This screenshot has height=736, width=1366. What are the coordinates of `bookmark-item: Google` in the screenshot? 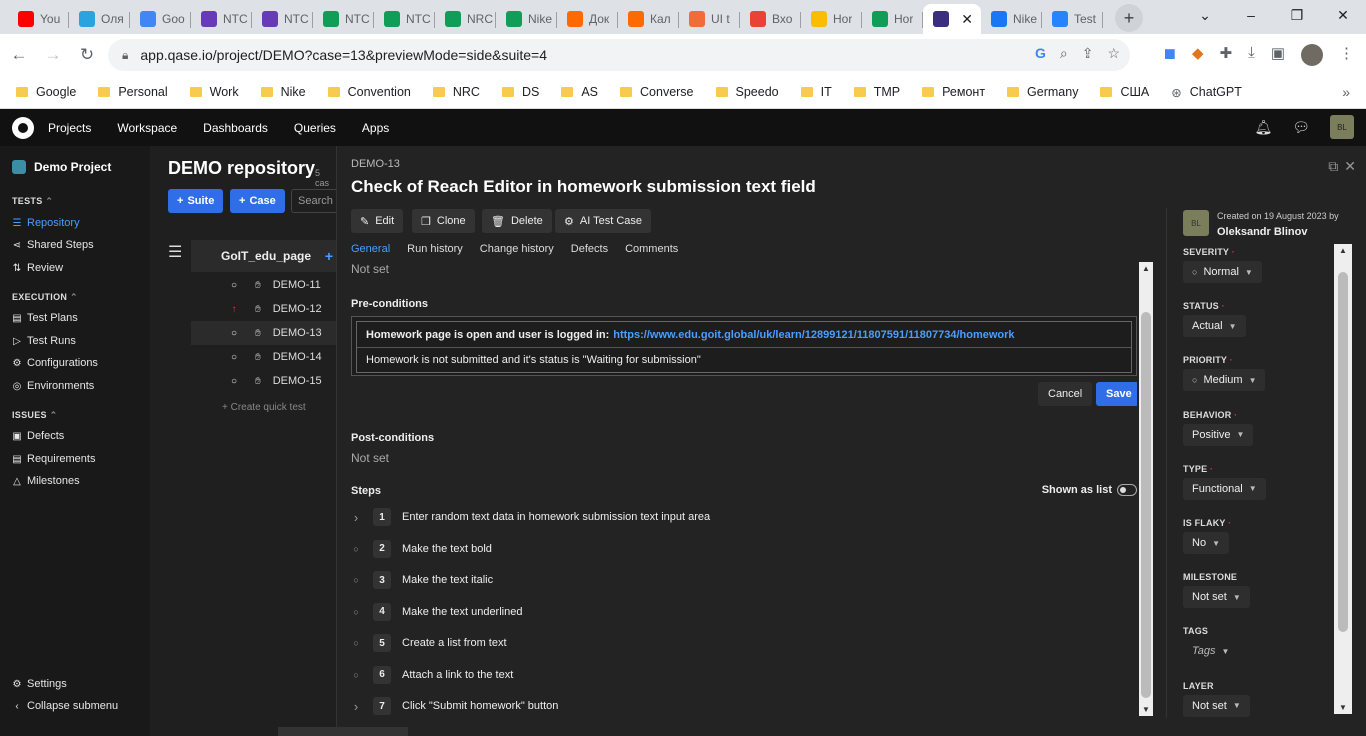 It's located at (51, 92).